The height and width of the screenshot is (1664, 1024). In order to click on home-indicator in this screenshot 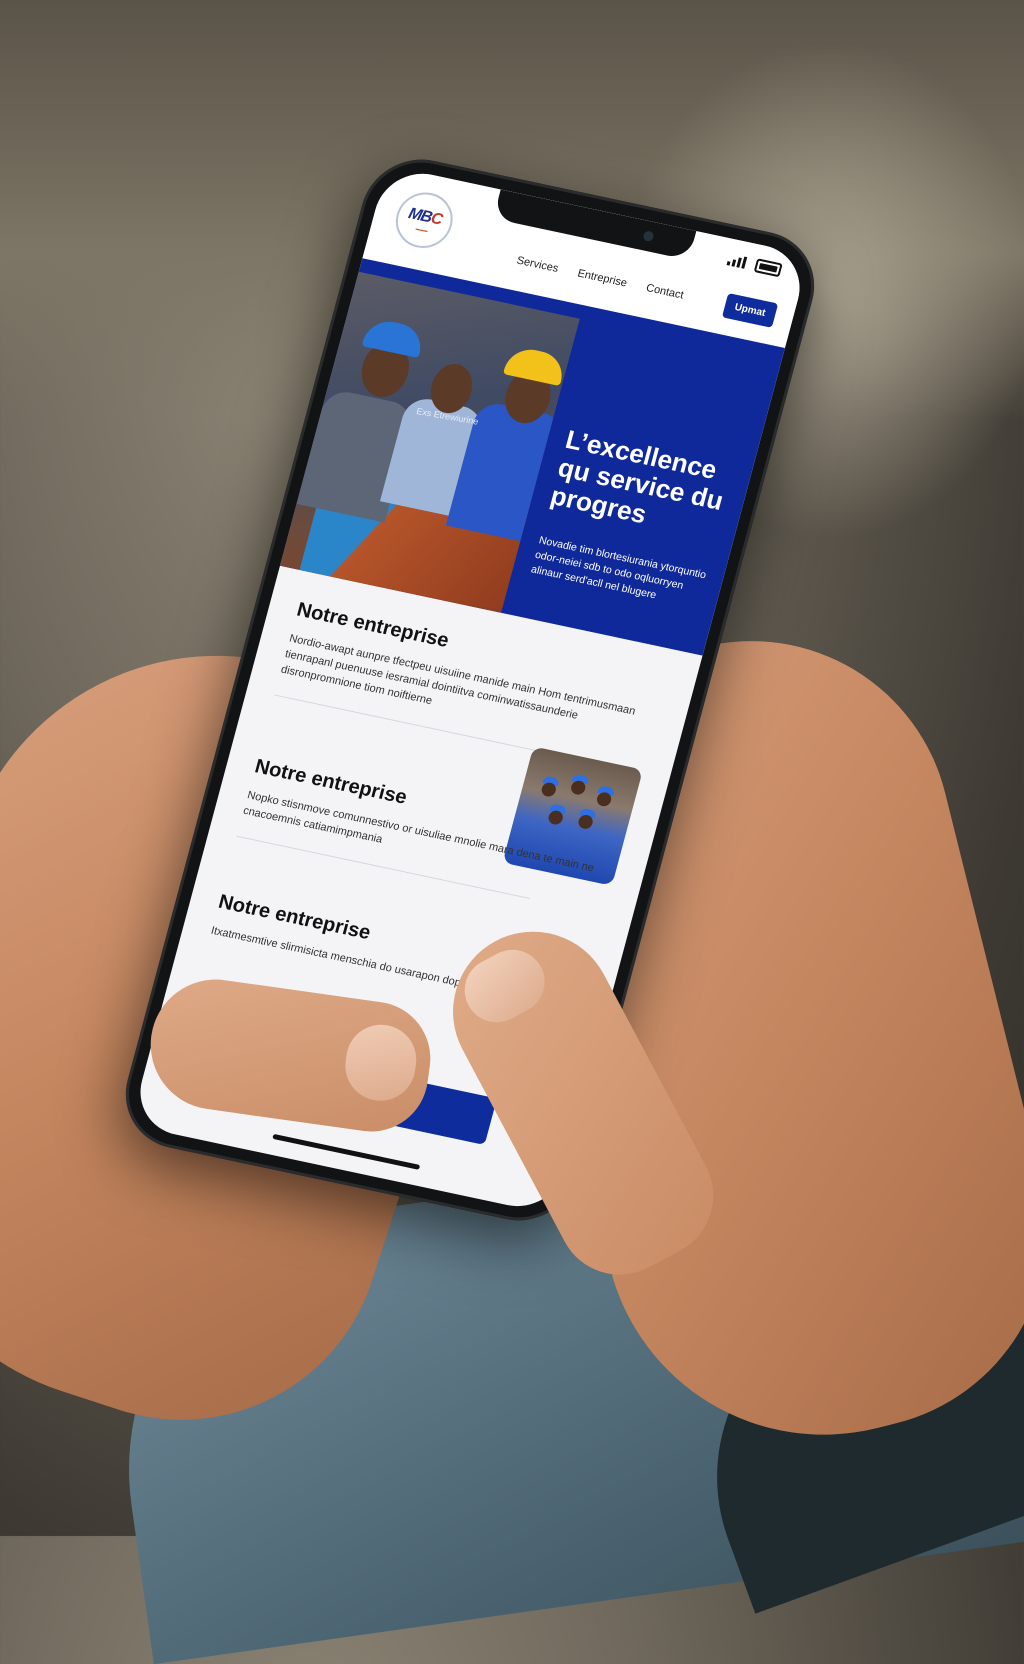, I will do `click(346, 1151)`.